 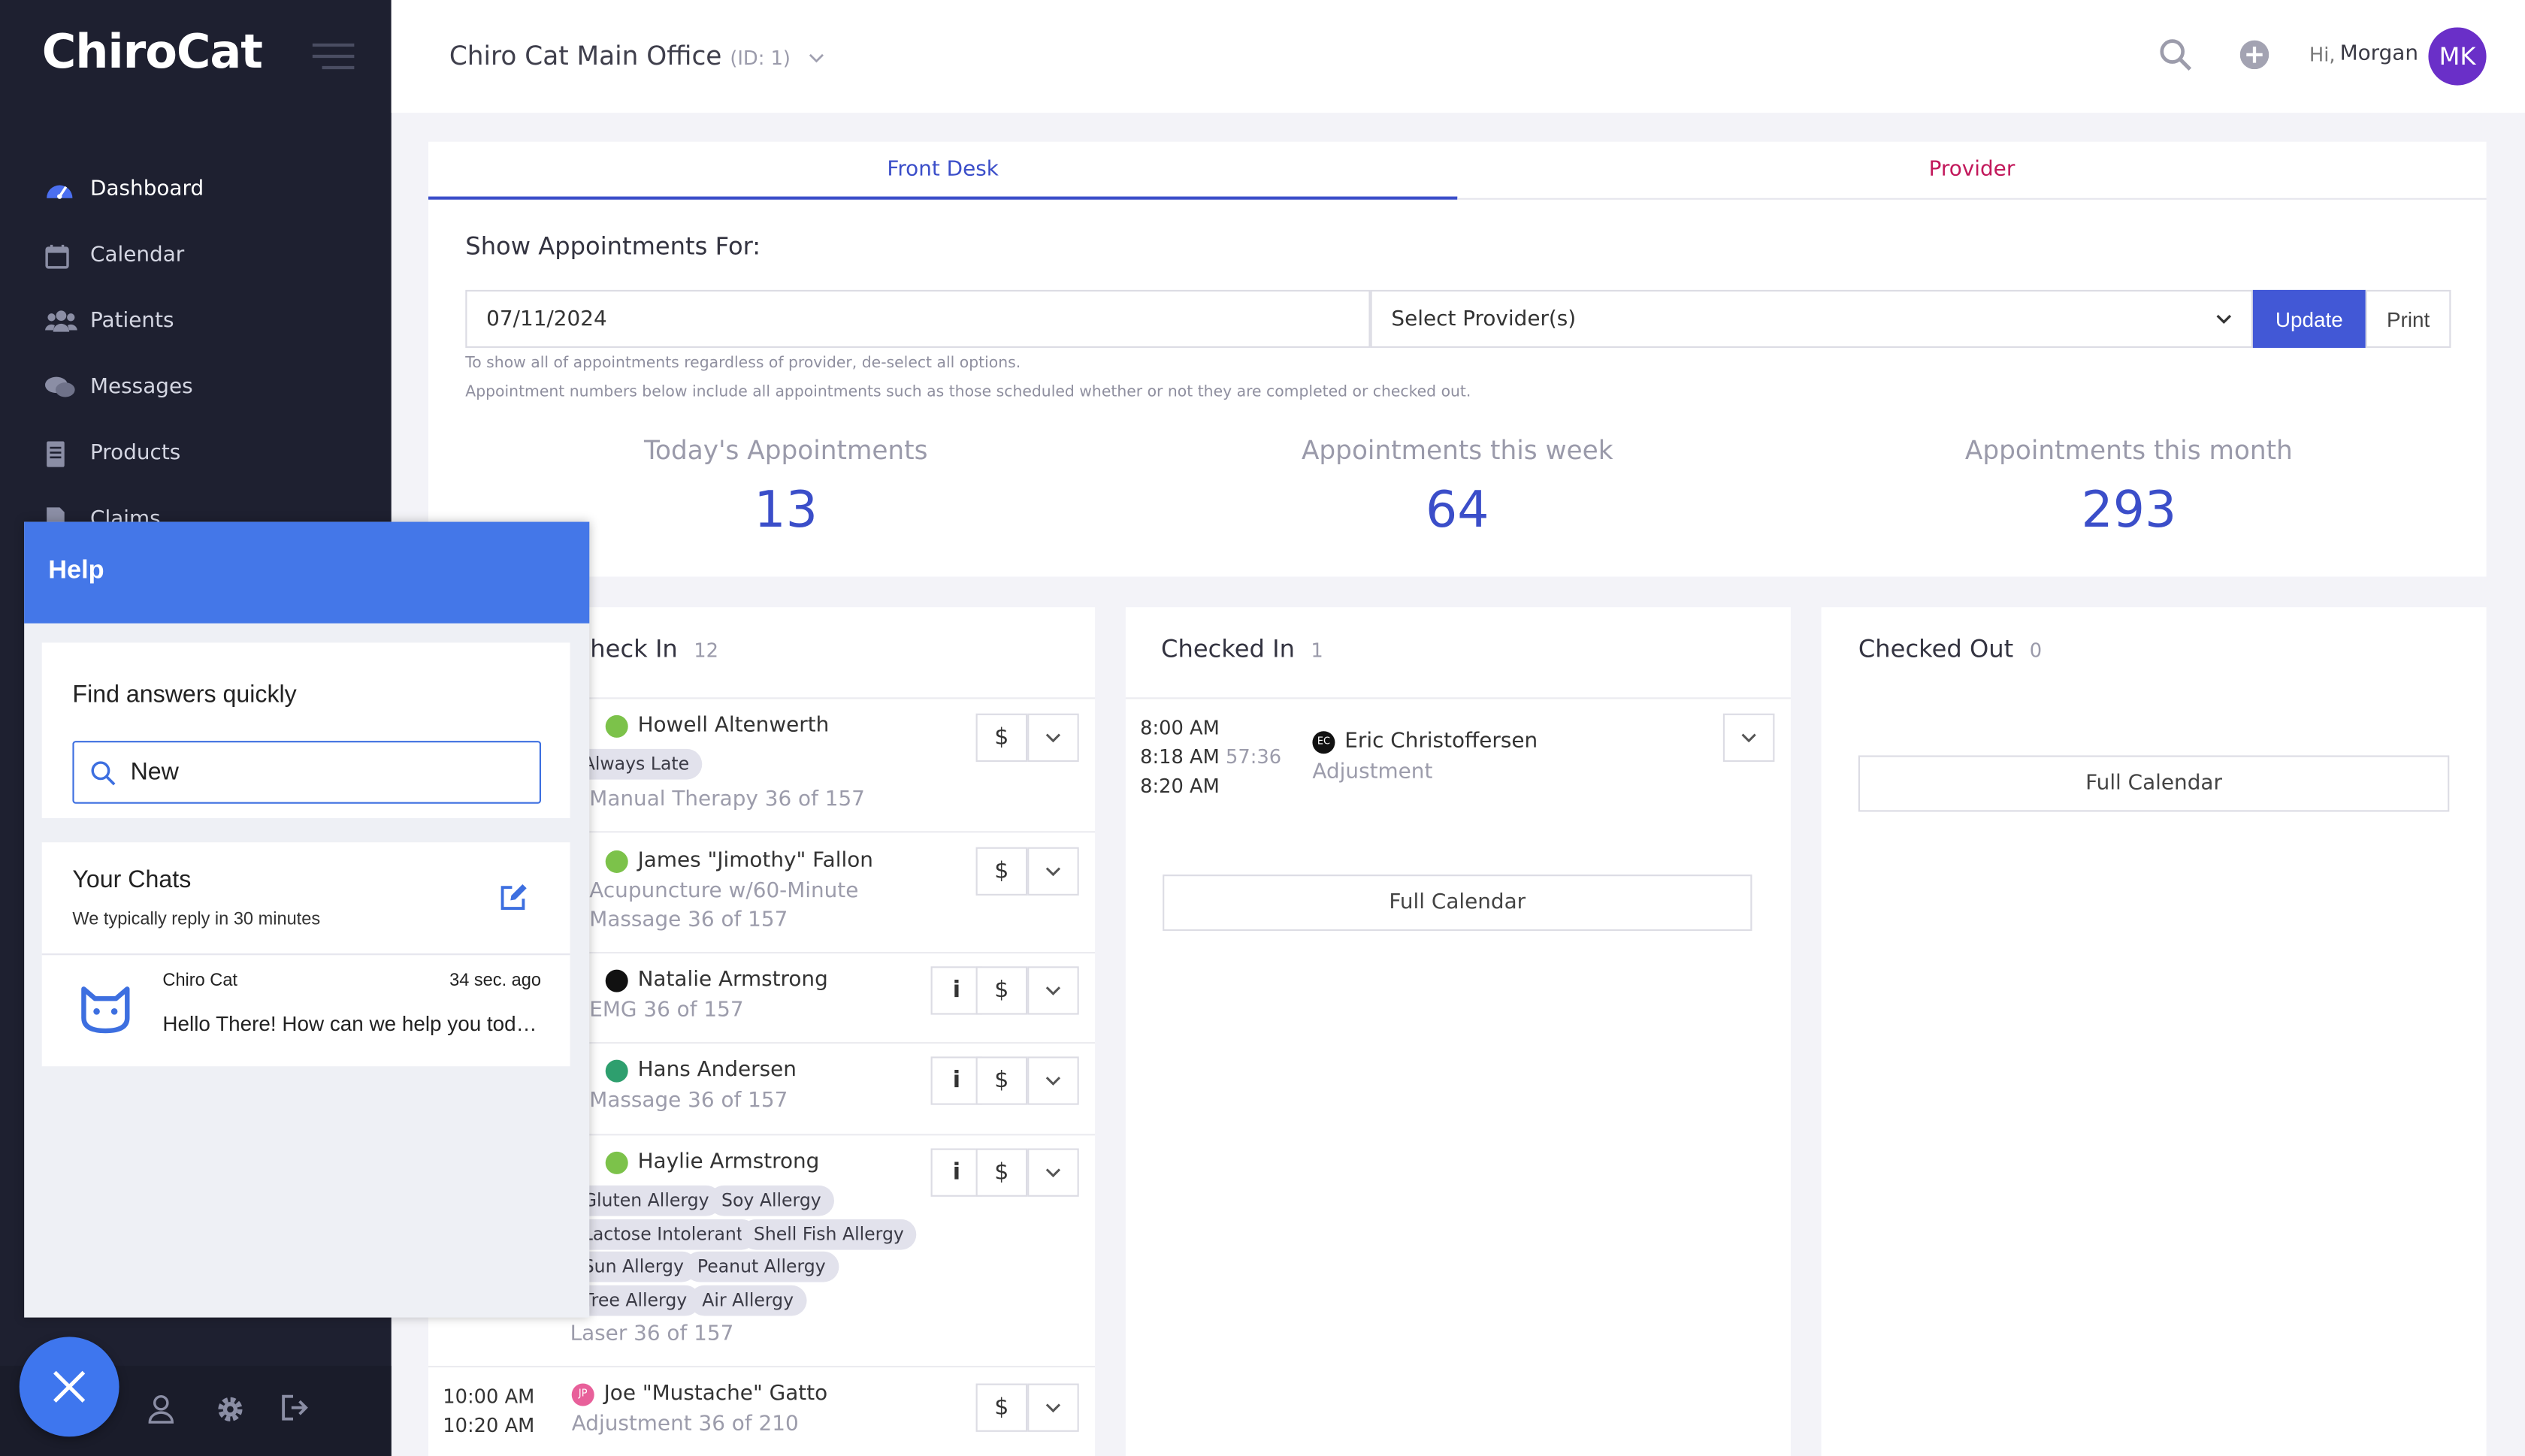 I want to click on patient-tag: Gluten Allergy, so click(x=646, y=1200).